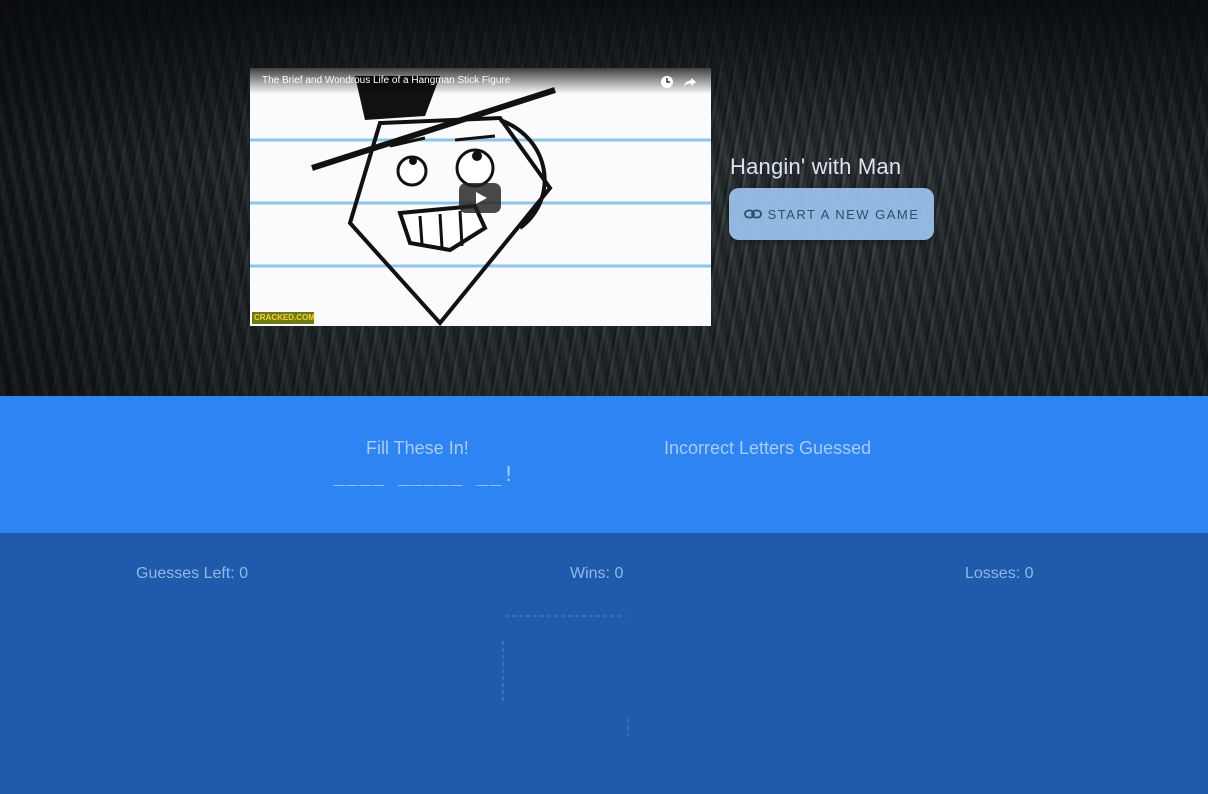 The height and width of the screenshot is (794, 1208). Describe the element at coordinates (565, 675) in the screenshot. I see `hangman-gallows` at that location.